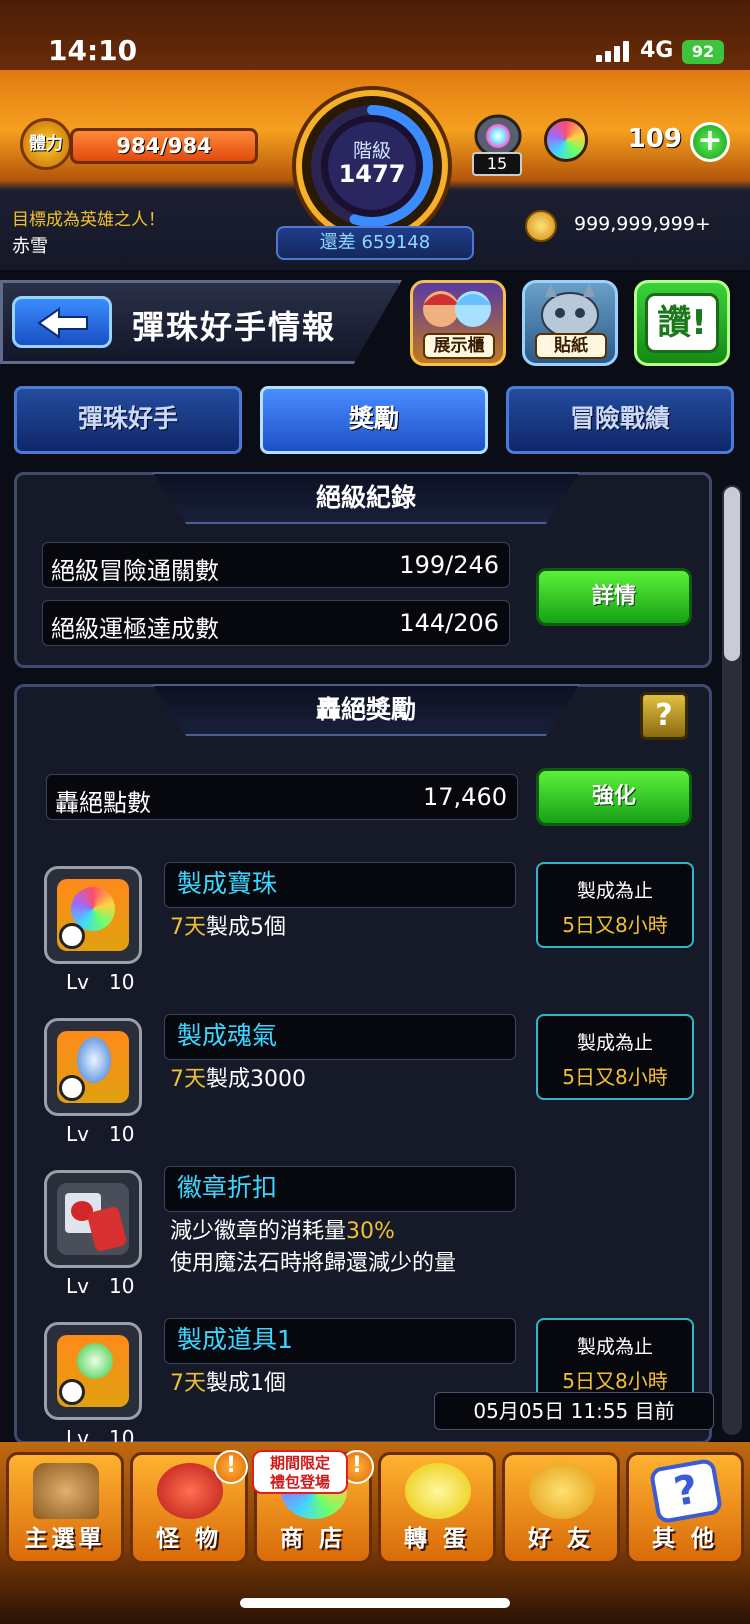  Describe the element at coordinates (313, 1263) in the screenshot. I see `item-effect-detail: 使用魔法石時將歸還減少的量` at that location.